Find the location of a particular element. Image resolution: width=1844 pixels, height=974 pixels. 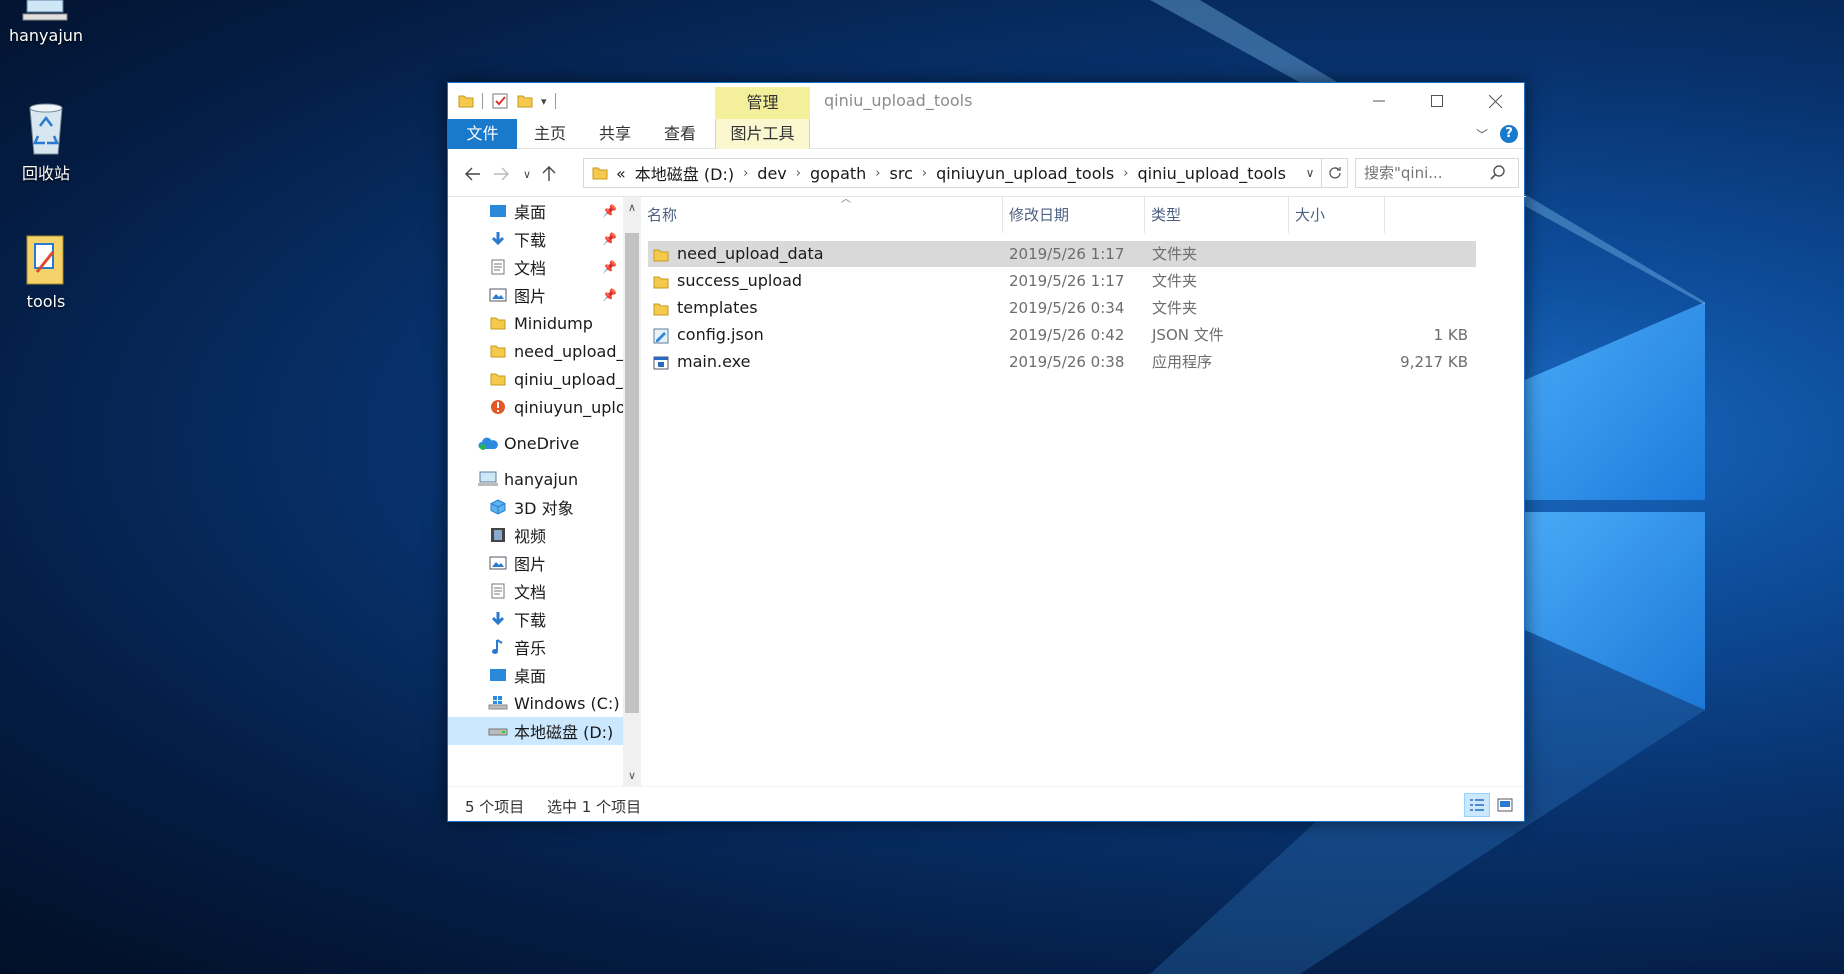

file-name: config.json is located at coordinates (720, 334).